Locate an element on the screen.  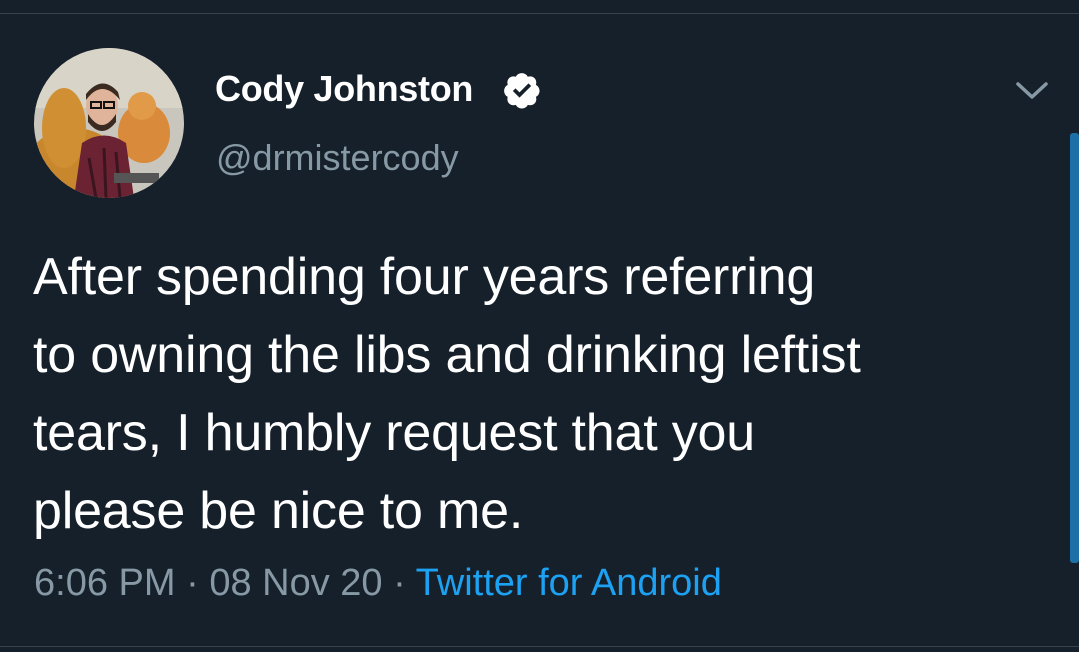
tweet-text-line: After spending four years referring is located at coordinates (424, 277).